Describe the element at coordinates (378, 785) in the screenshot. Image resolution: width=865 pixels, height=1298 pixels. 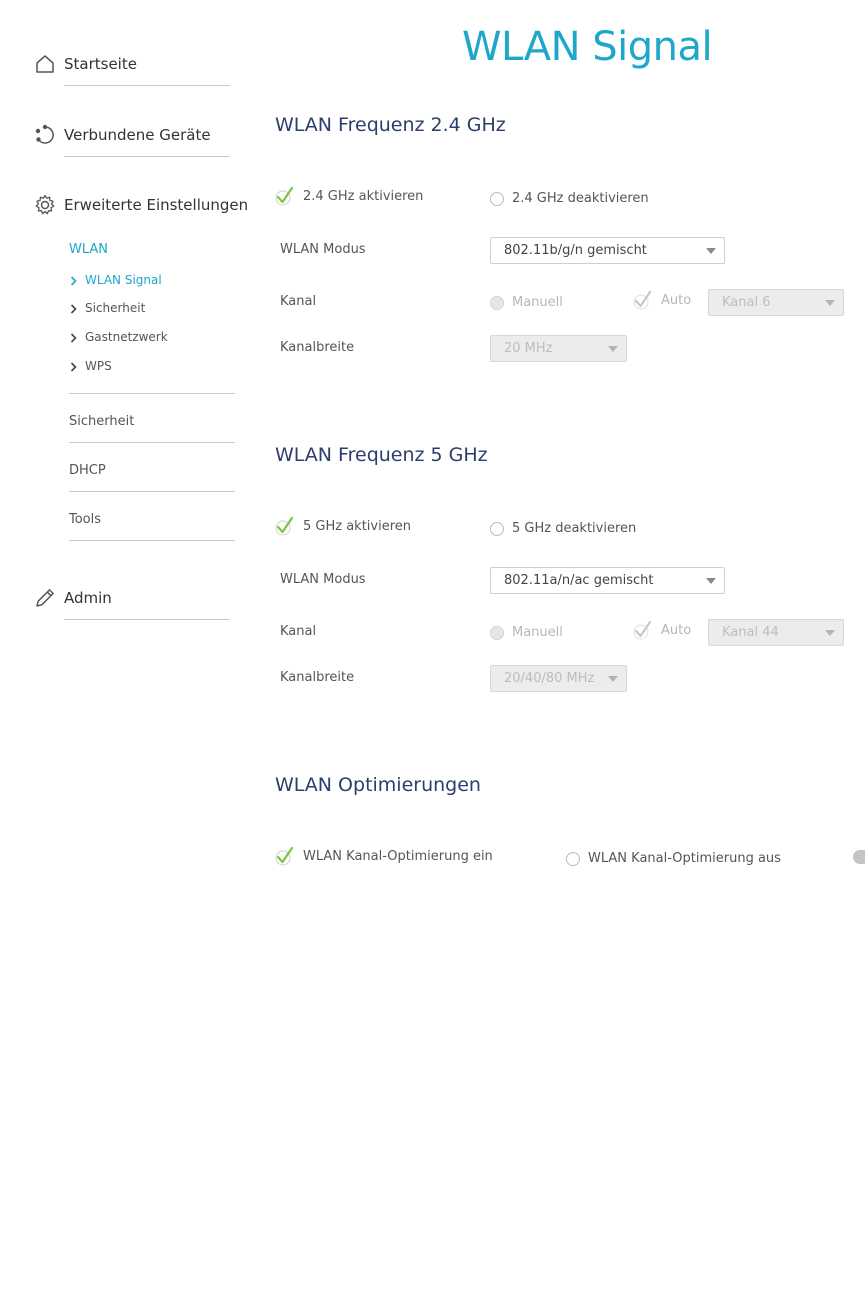
I see `section-title-optimizations: WLAN Optimierungen` at that location.